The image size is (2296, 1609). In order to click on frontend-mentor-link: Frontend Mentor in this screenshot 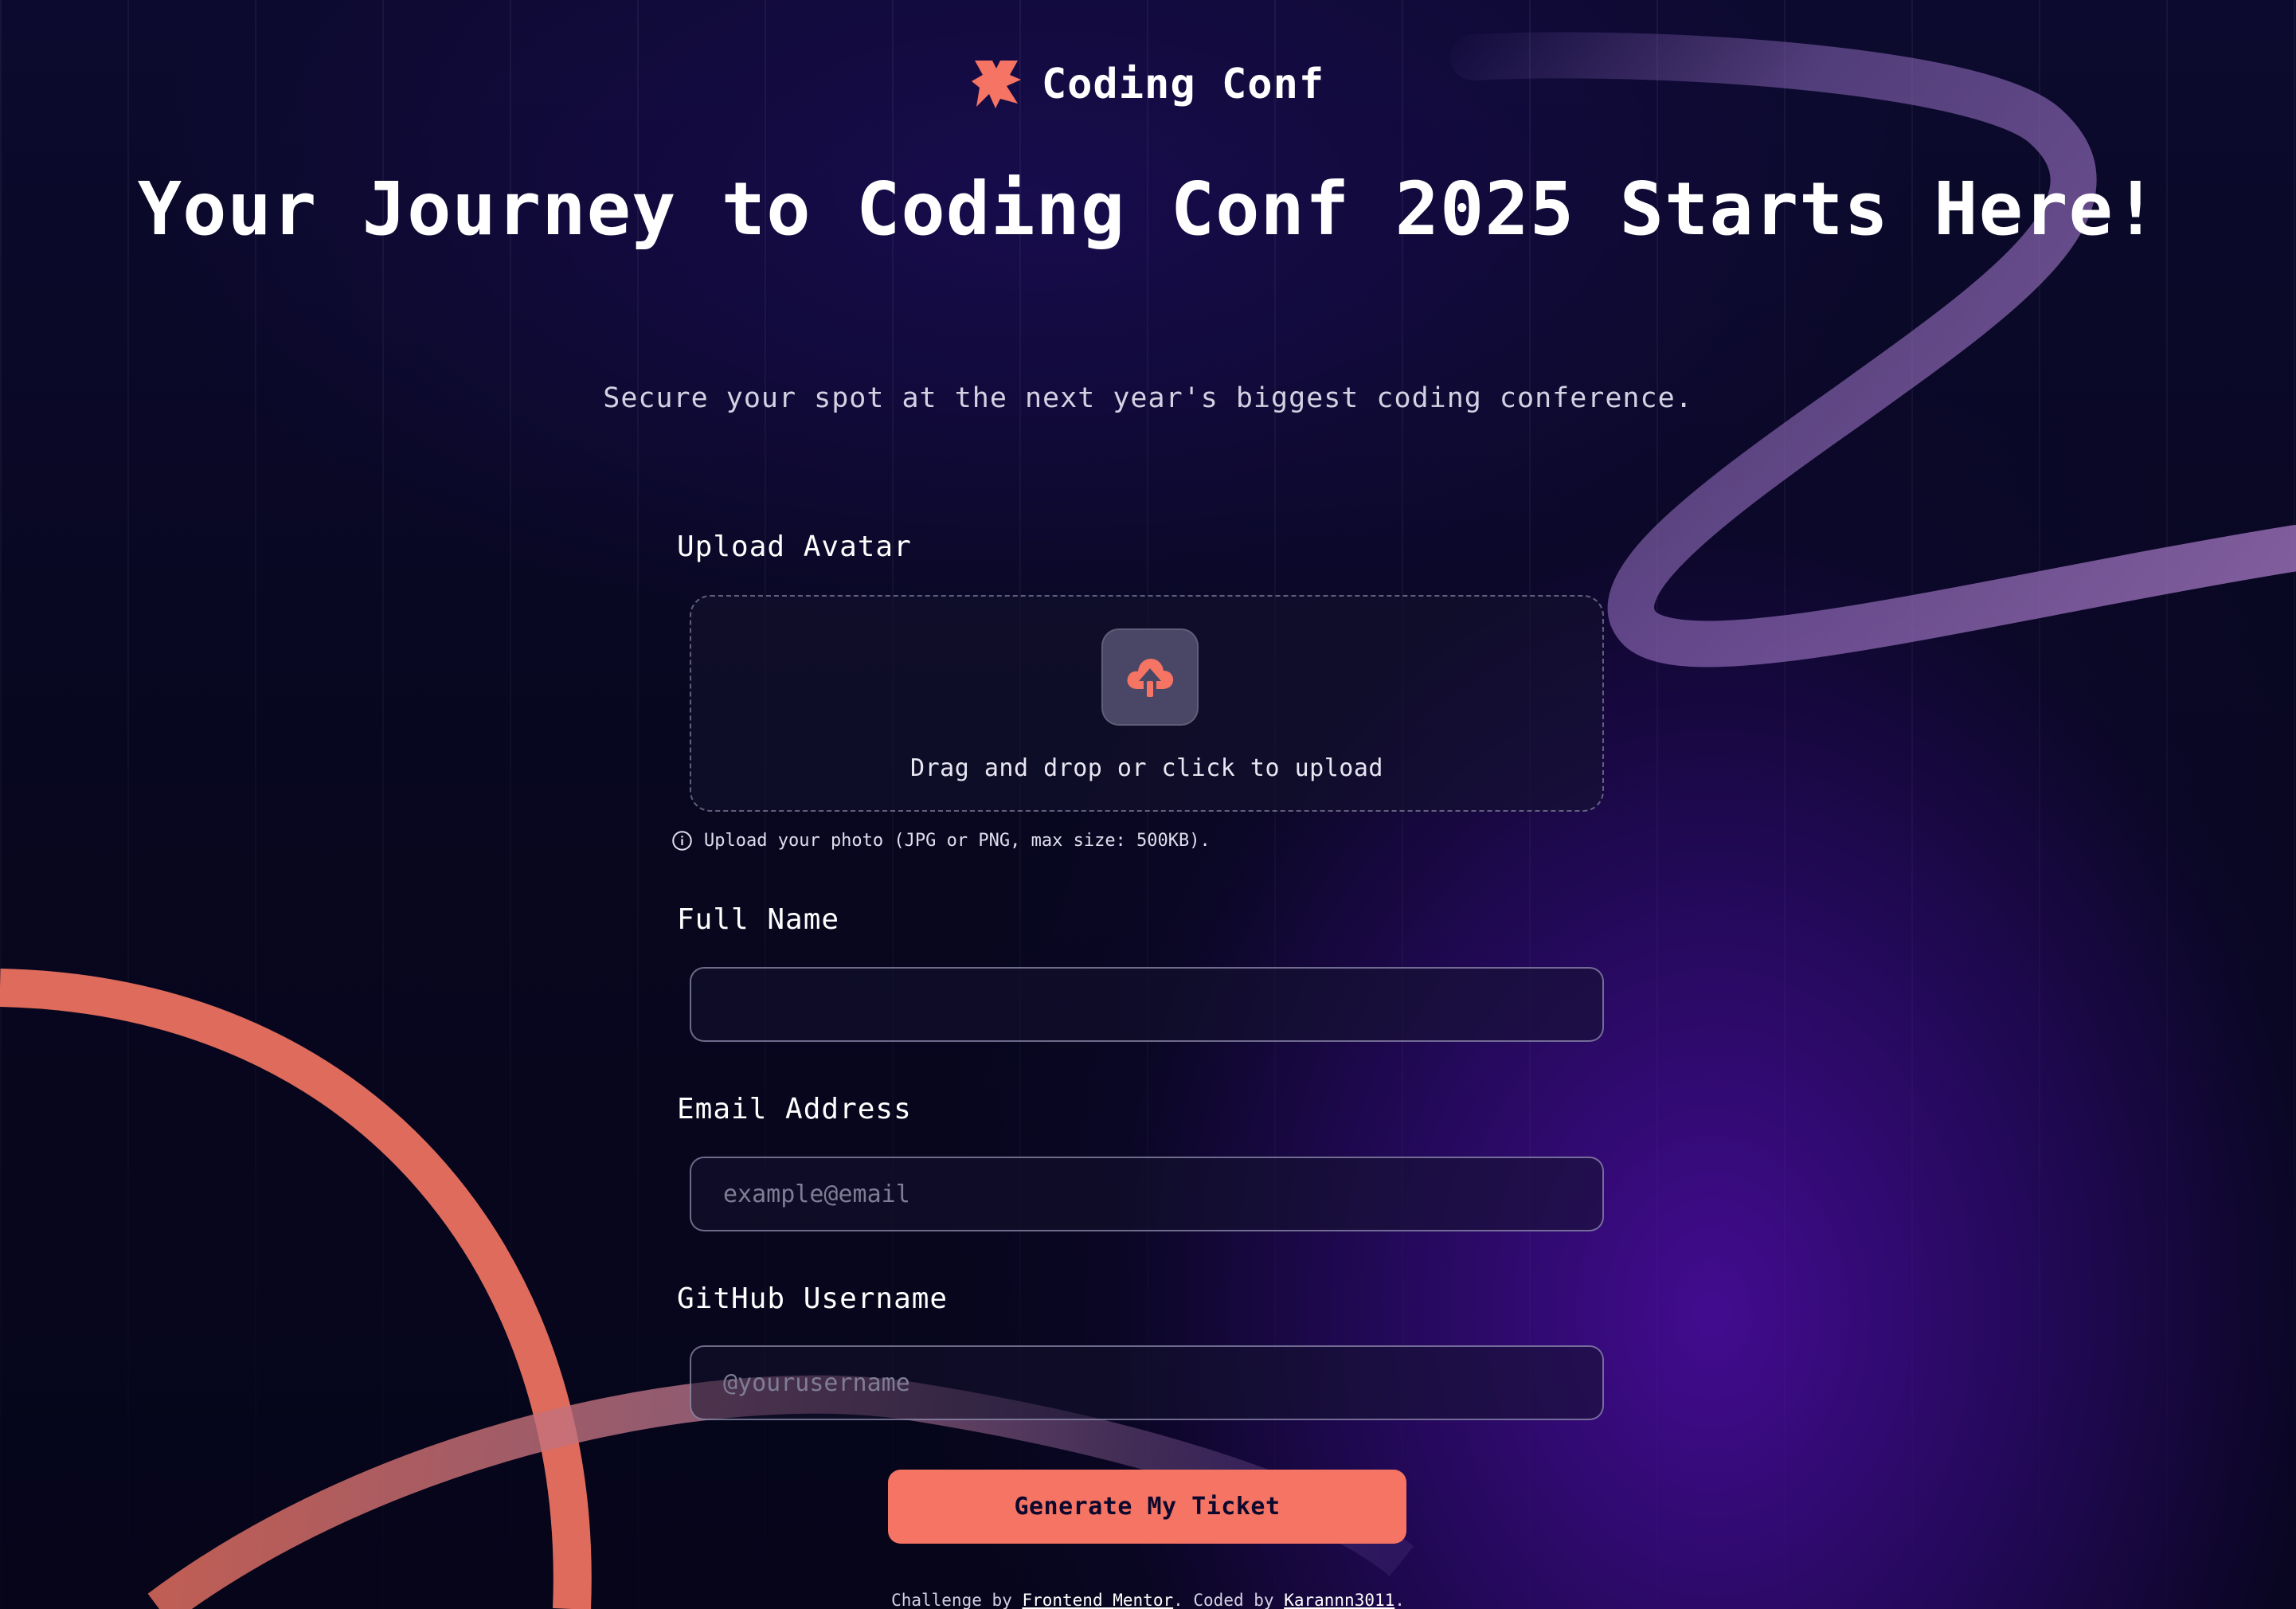, I will do `click(1097, 1600)`.